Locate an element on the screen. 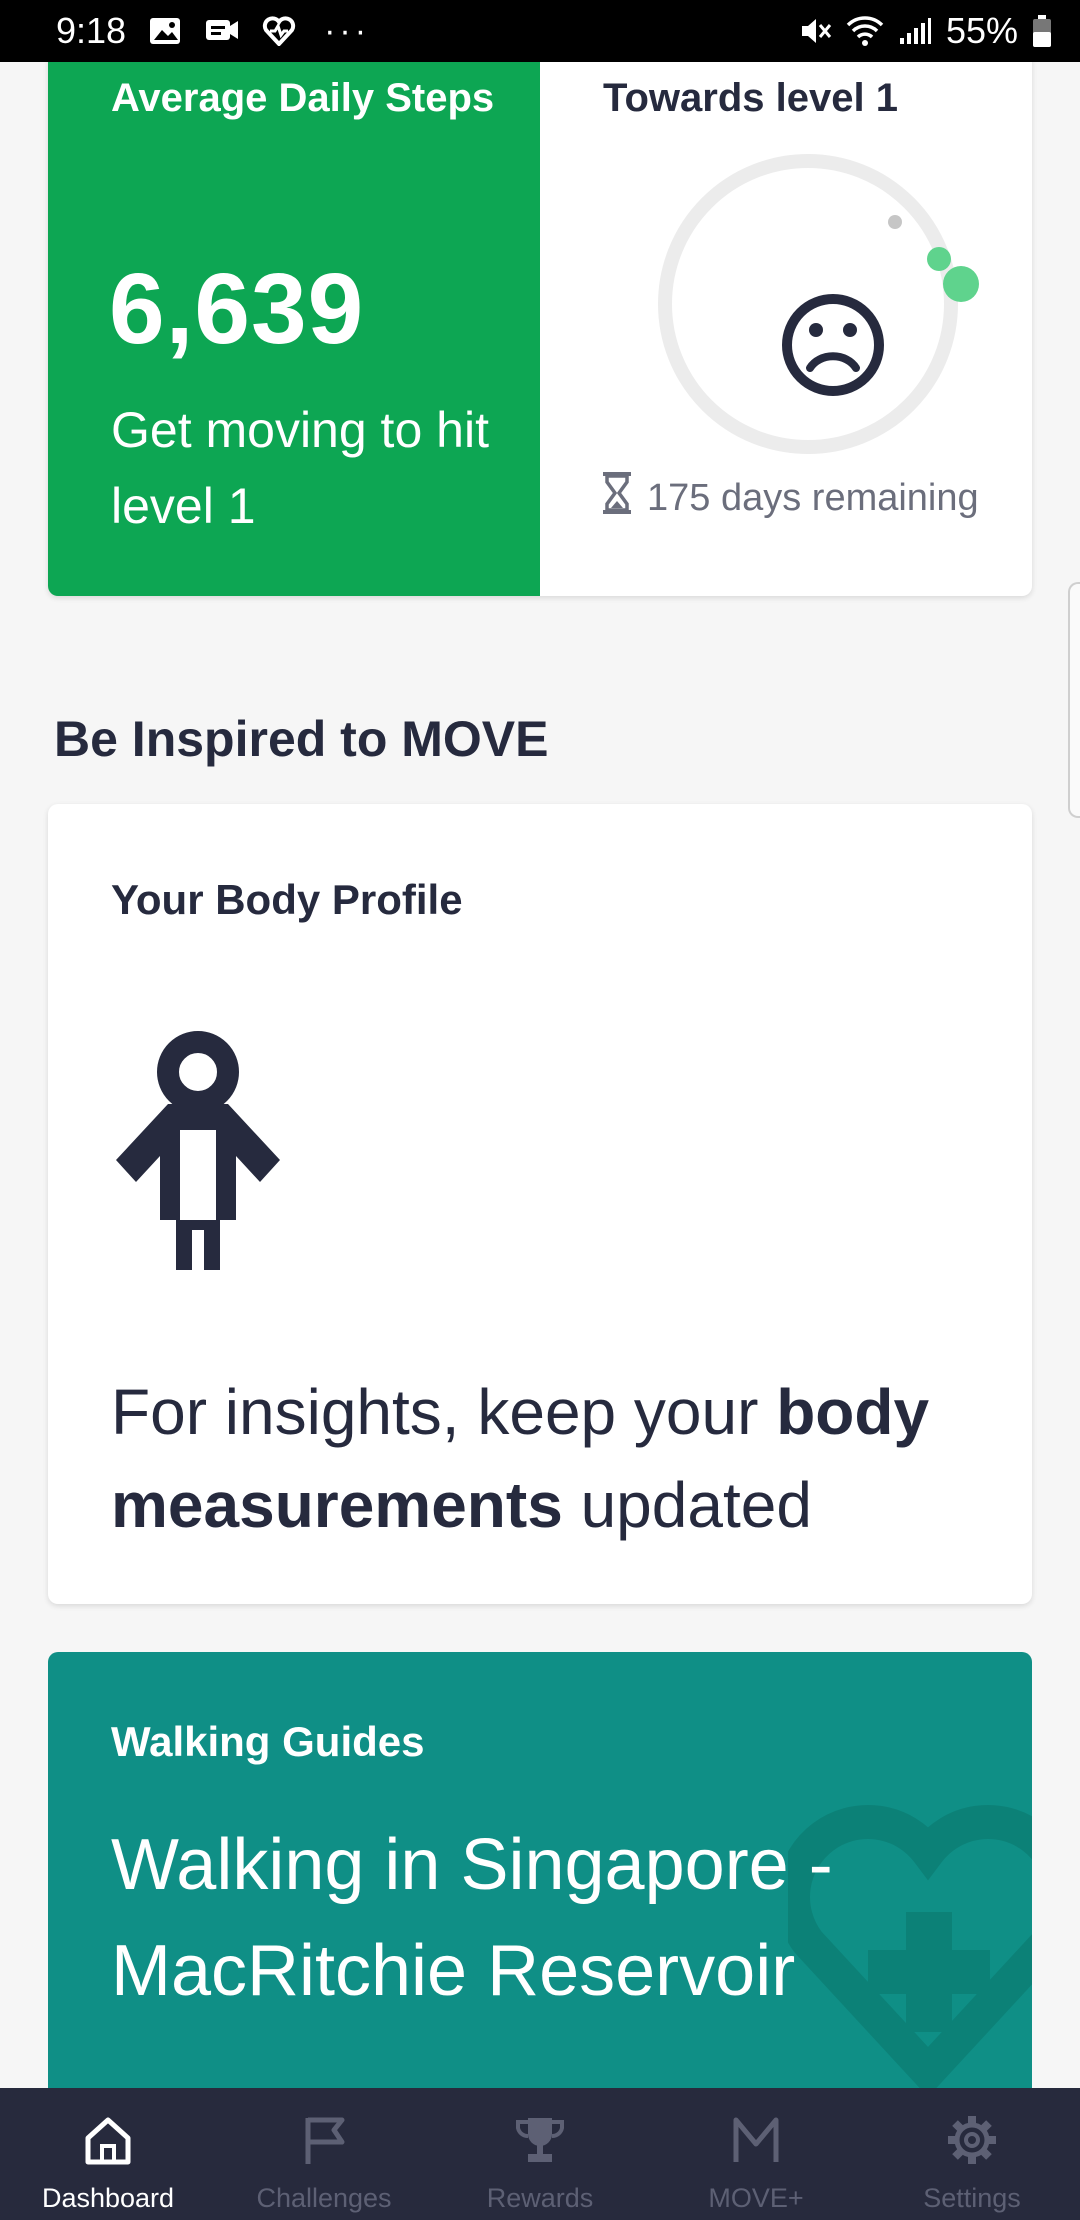  scroll-handle is located at coordinates (1074, 700).